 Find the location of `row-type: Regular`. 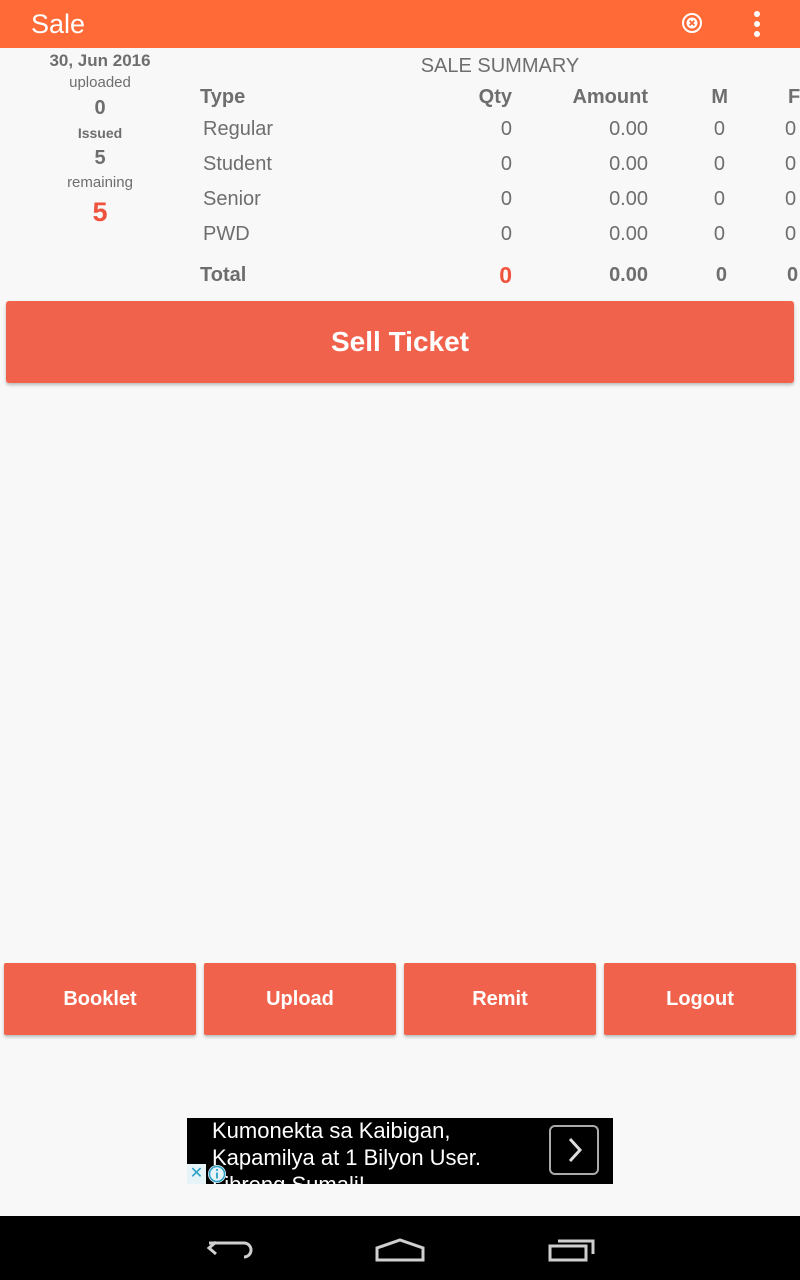

row-type: Regular is located at coordinates (238, 129).